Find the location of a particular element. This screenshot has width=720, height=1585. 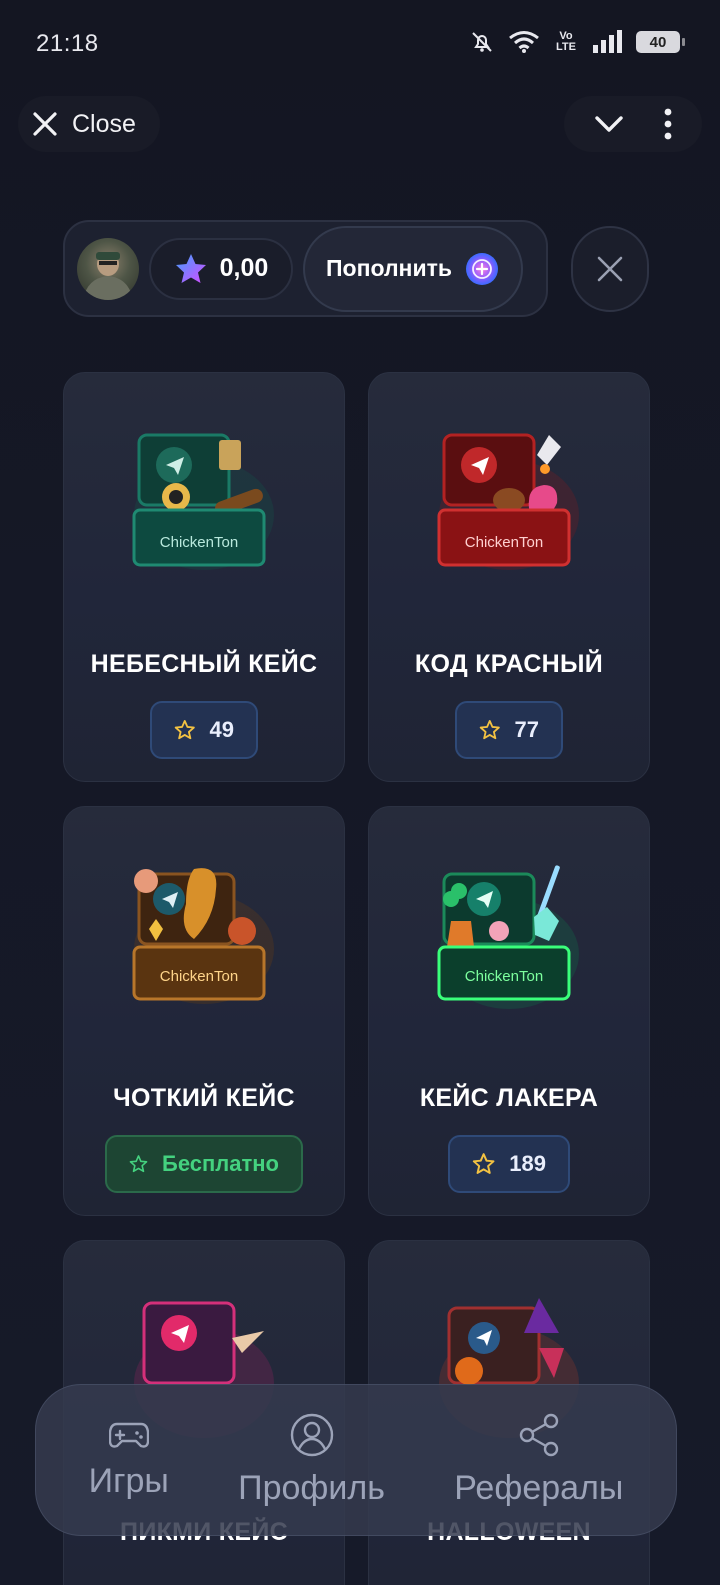

wallet-close-button is located at coordinates (610, 269).